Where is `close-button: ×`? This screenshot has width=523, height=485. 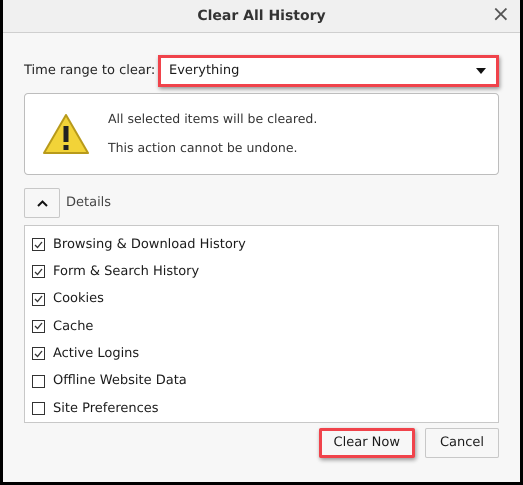
close-button: × is located at coordinates (501, 15).